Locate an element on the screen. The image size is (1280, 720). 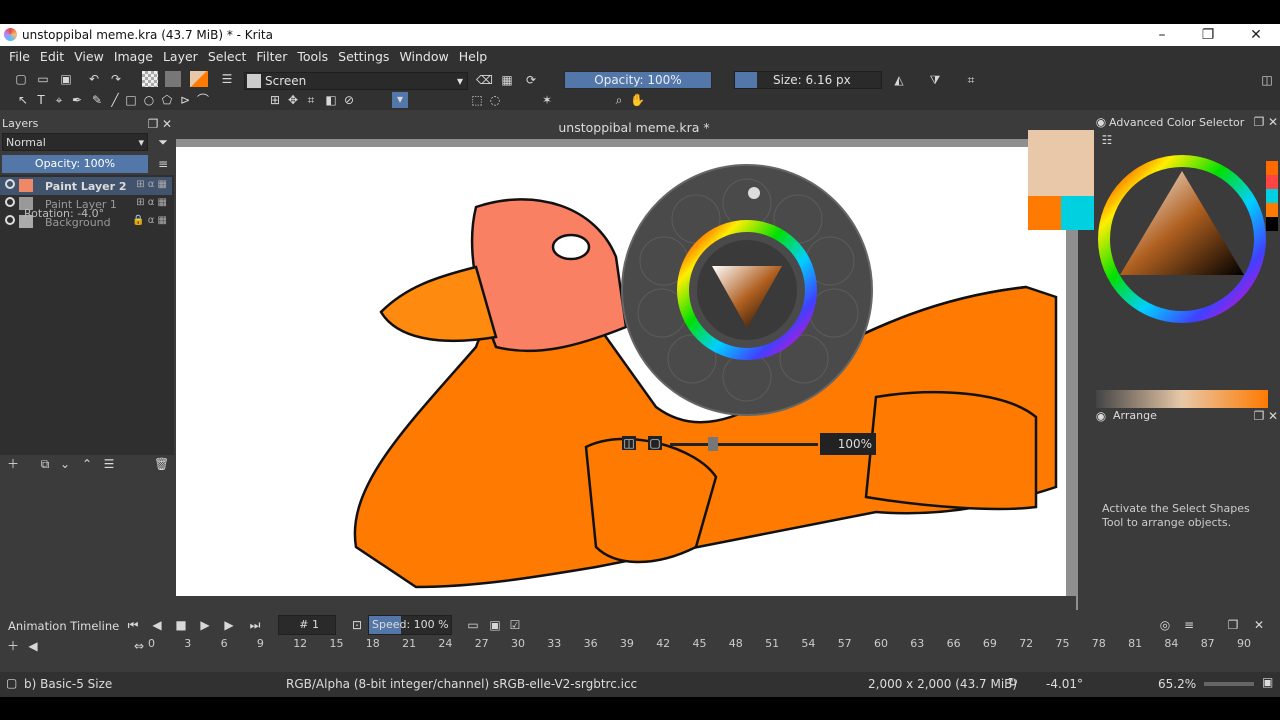
play-icon: ▶ is located at coordinates (205, 625).